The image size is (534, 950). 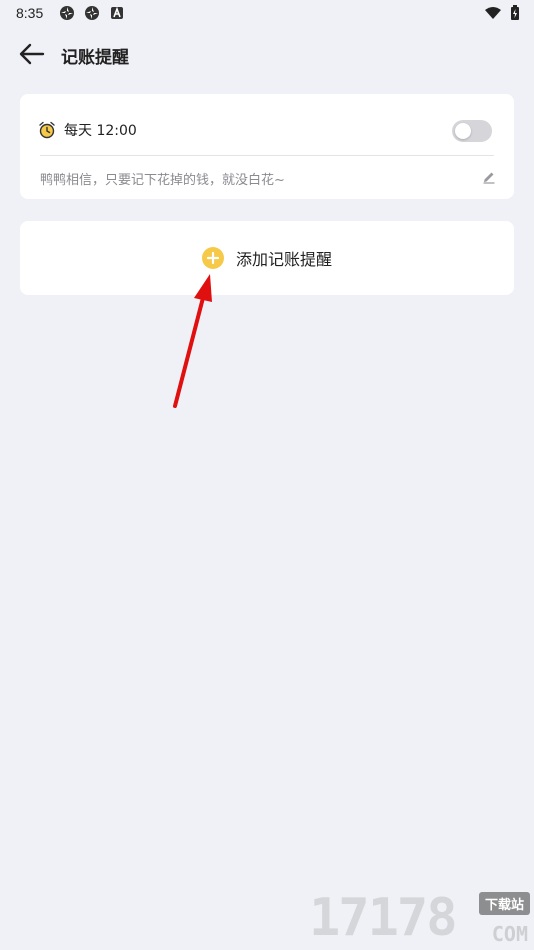 I want to click on reminder-row: 每天 12:00, so click(x=266, y=130).